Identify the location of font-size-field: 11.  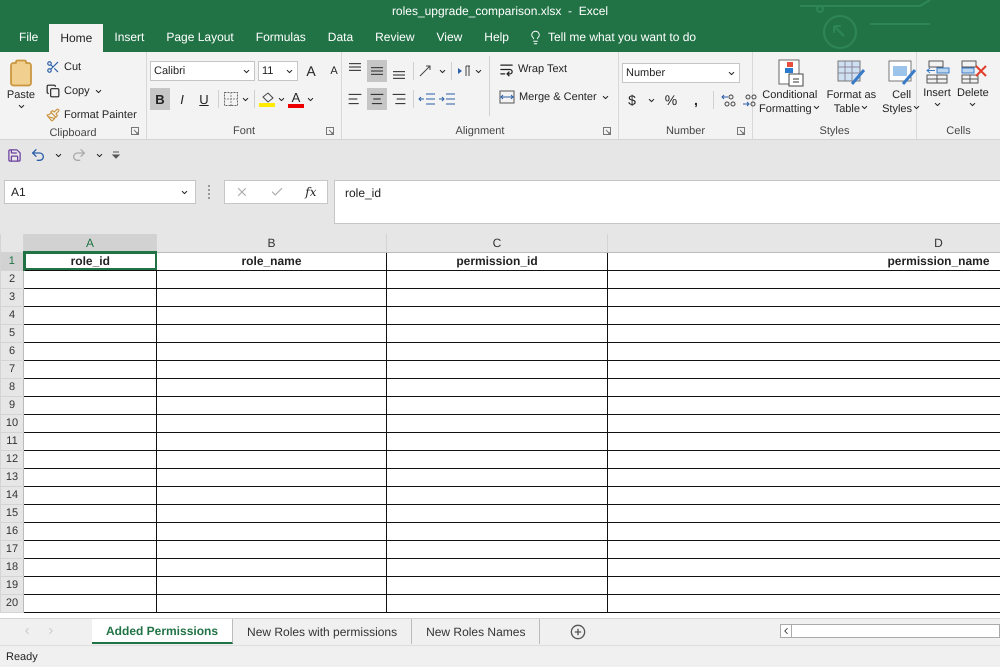
(278, 71).